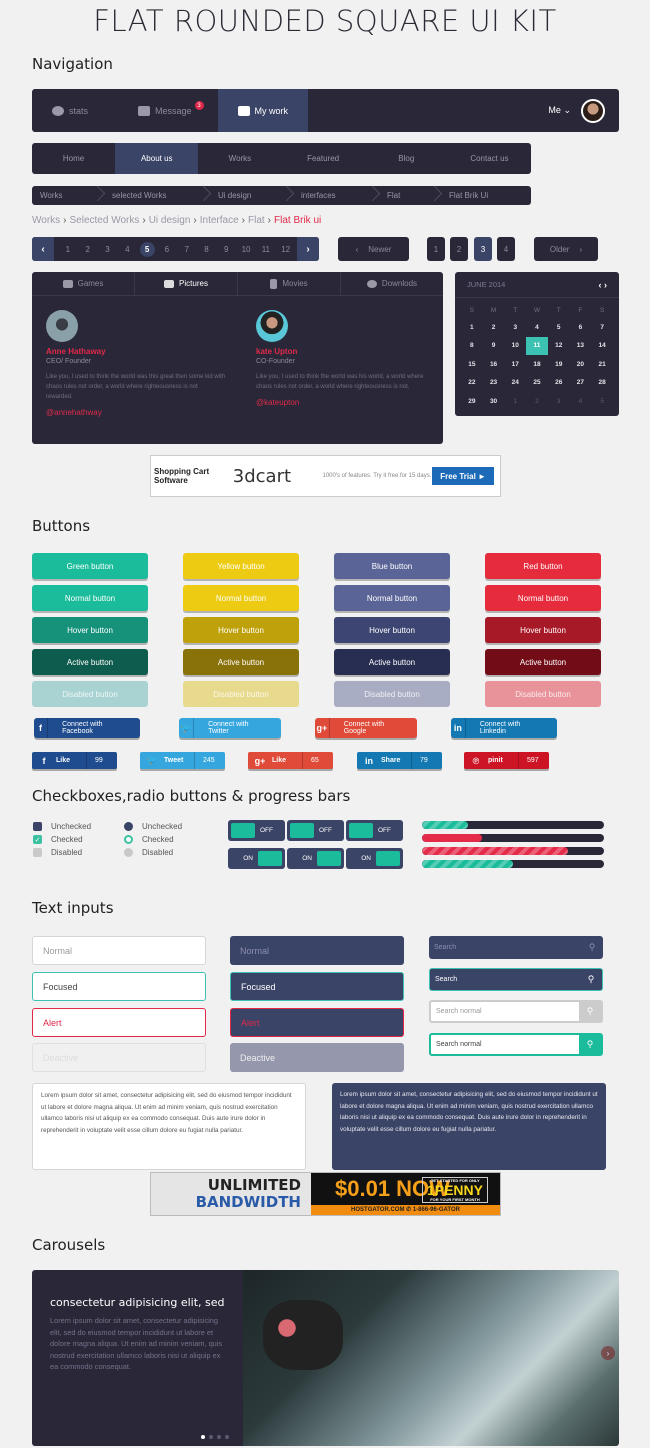  Describe the element at coordinates (602, 401) in the screenshot. I see `calendar-day-next-month: 5` at that location.